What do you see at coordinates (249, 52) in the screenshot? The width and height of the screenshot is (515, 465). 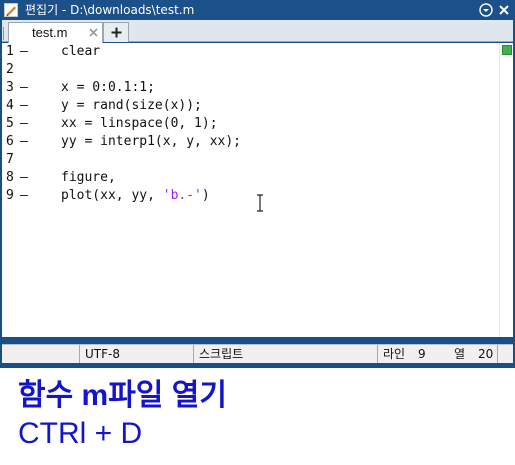 I see `code-line: 1 – clear` at bounding box center [249, 52].